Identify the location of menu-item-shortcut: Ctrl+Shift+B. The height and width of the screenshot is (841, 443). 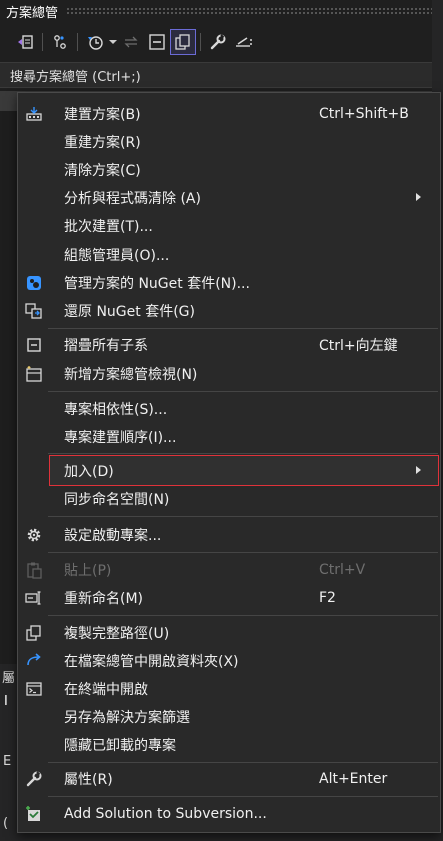
(364, 113).